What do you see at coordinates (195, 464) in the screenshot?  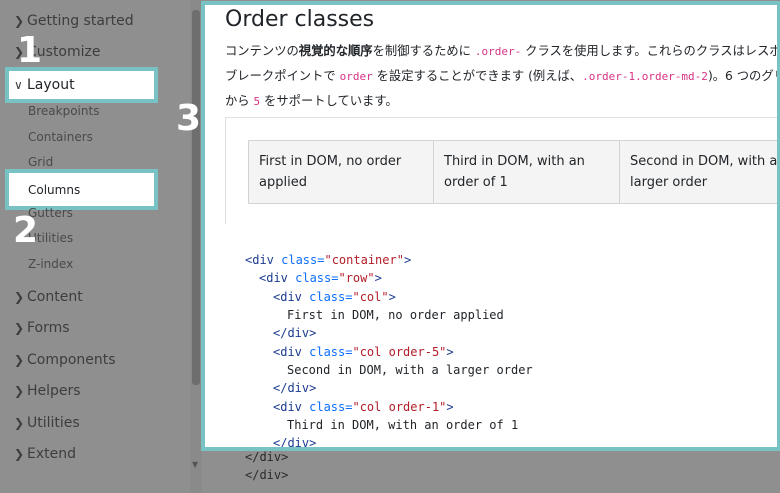 I see `scroll-down-icon: ▼` at bounding box center [195, 464].